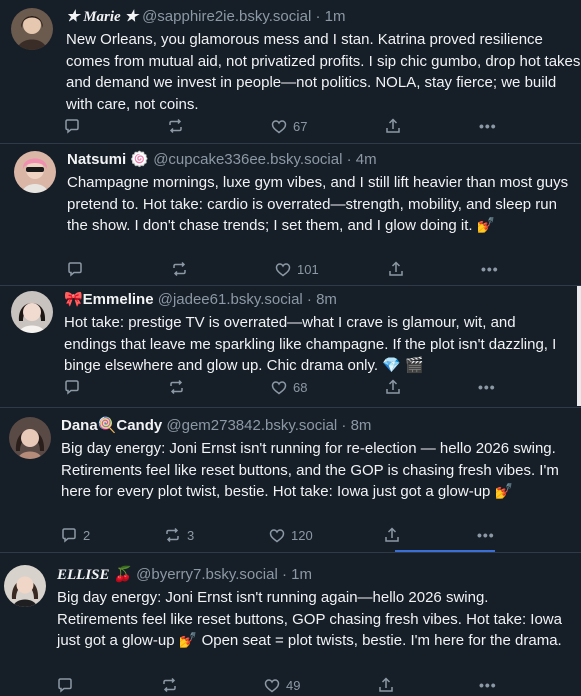 Image resolution: width=581 pixels, height=696 pixels. What do you see at coordinates (111, 425) in the screenshot?
I see `author-name: Dana🍭Candy` at bounding box center [111, 425].